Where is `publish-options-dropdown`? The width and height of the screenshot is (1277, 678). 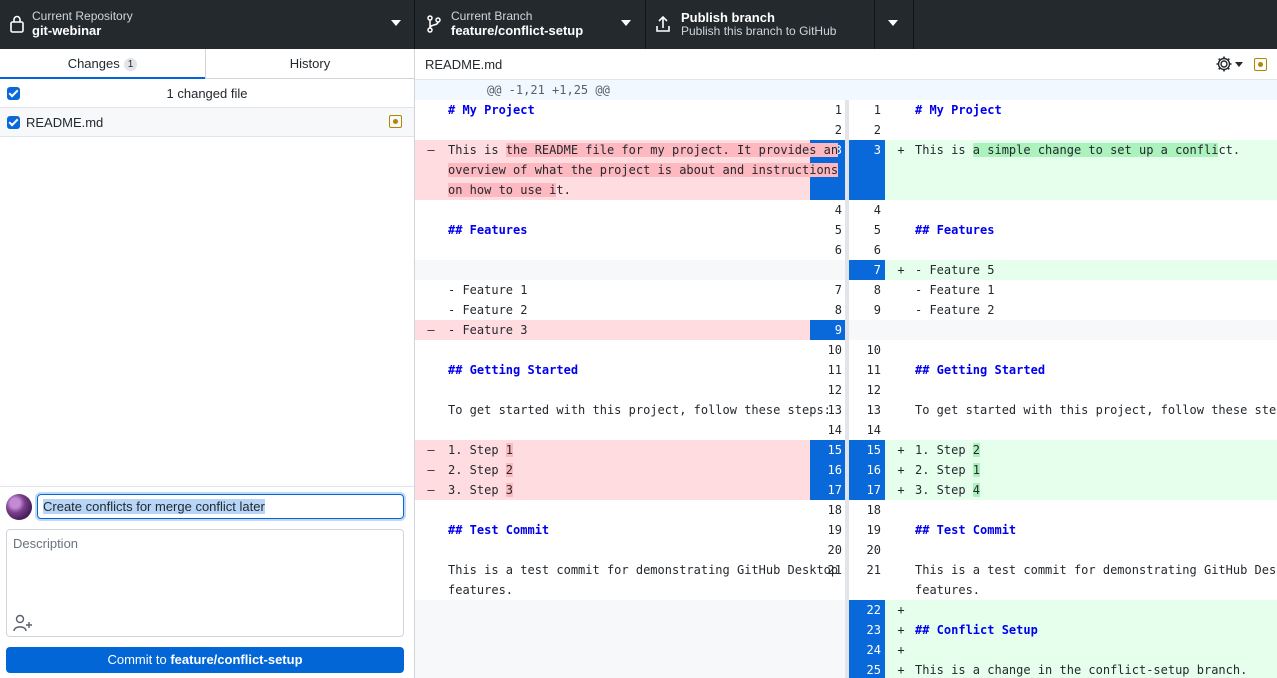
publish-options-dropdown is located at coordinates (894, 24).